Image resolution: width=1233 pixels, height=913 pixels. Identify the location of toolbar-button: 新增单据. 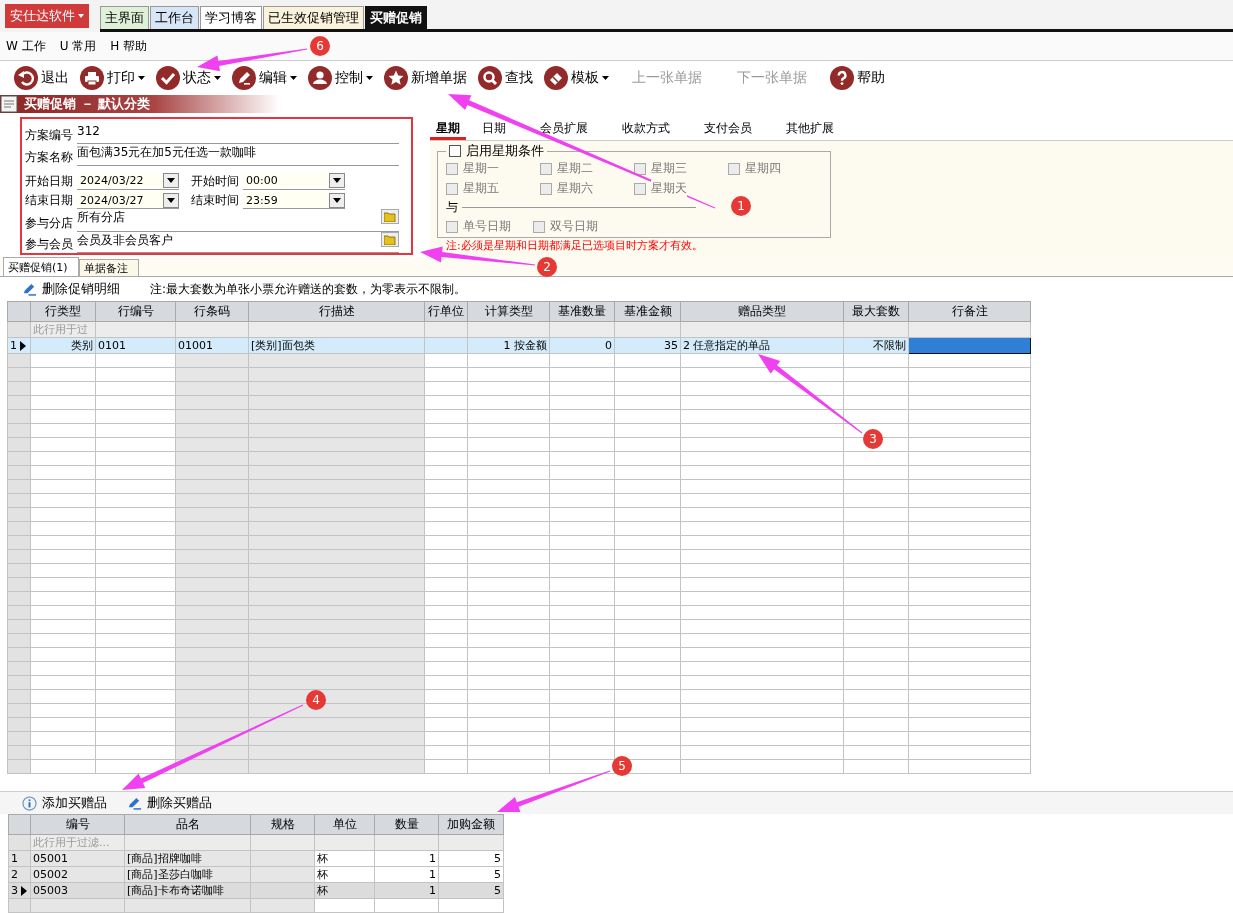
(425, 78).